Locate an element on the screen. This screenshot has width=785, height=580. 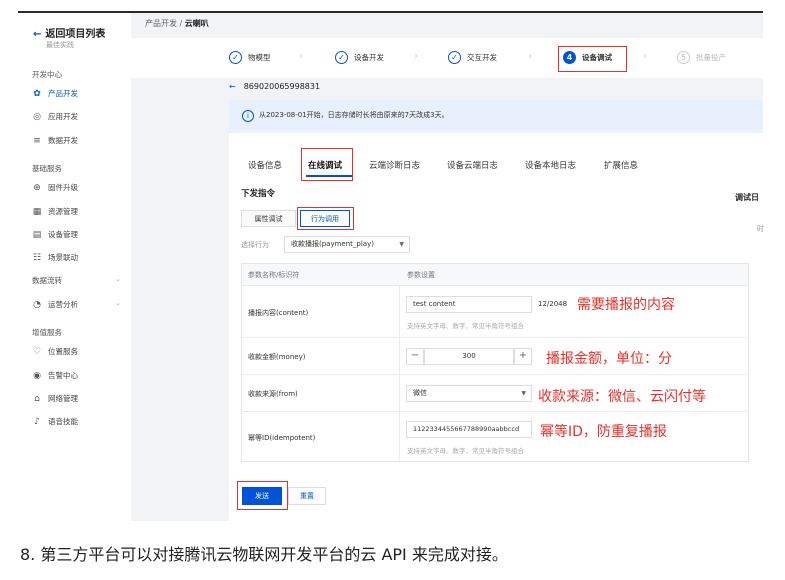
plus-button: + is located at coordinates (523, 356).